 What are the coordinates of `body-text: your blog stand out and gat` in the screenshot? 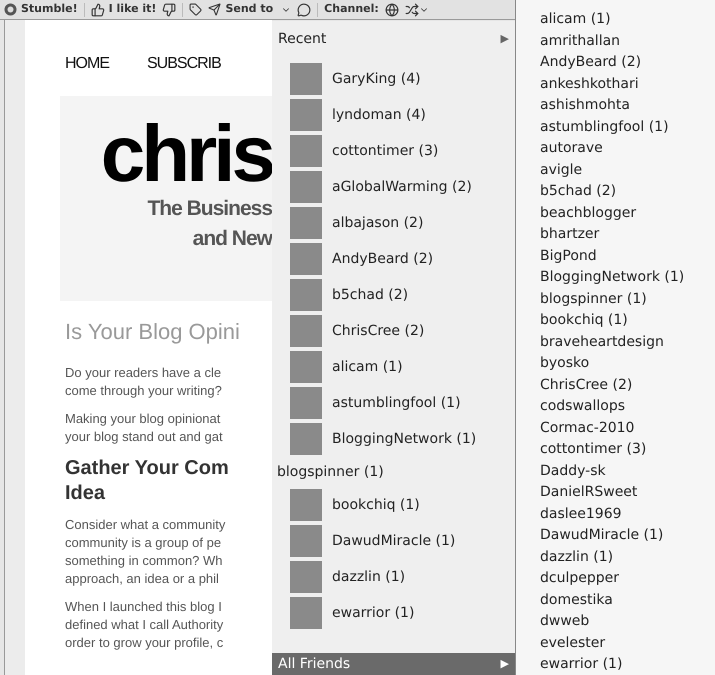 It's located at (144, 437).